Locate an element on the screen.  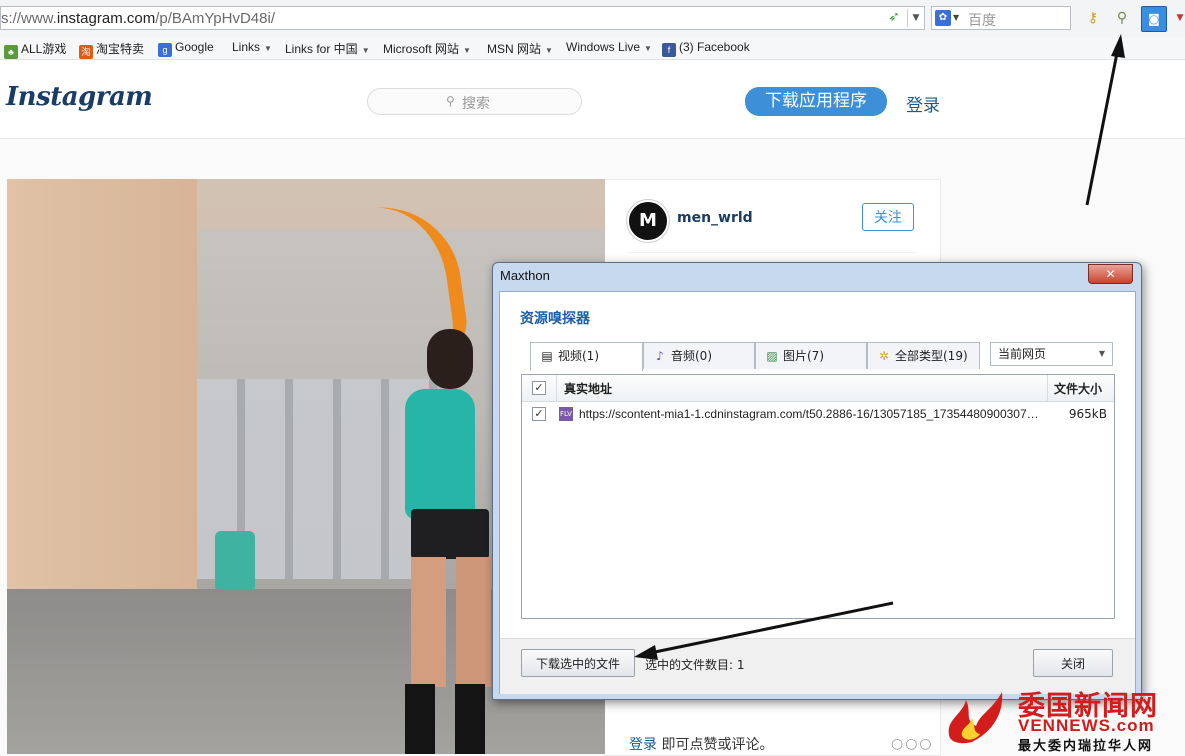
instagram-logo: Instagram is located at coordinates (79, 97).